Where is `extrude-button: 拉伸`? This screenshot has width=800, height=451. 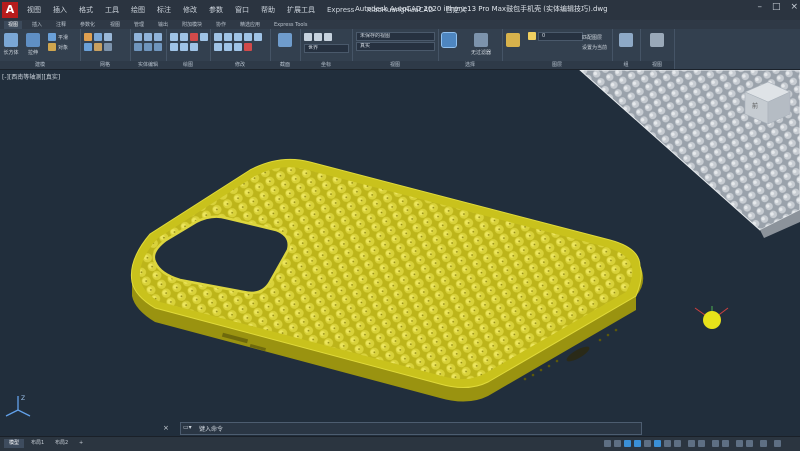 extrude-button: 拉伸 is located at coordinates (33, 45).